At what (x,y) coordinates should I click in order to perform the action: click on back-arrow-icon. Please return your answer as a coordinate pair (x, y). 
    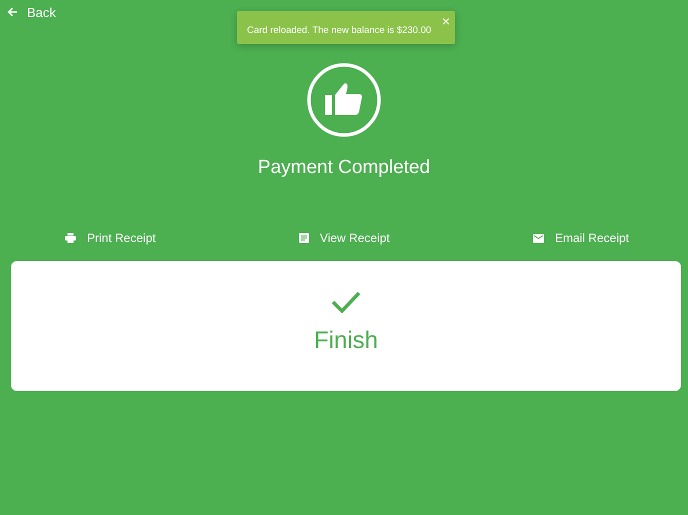
    Looking at the image, I should click on (12, 12).